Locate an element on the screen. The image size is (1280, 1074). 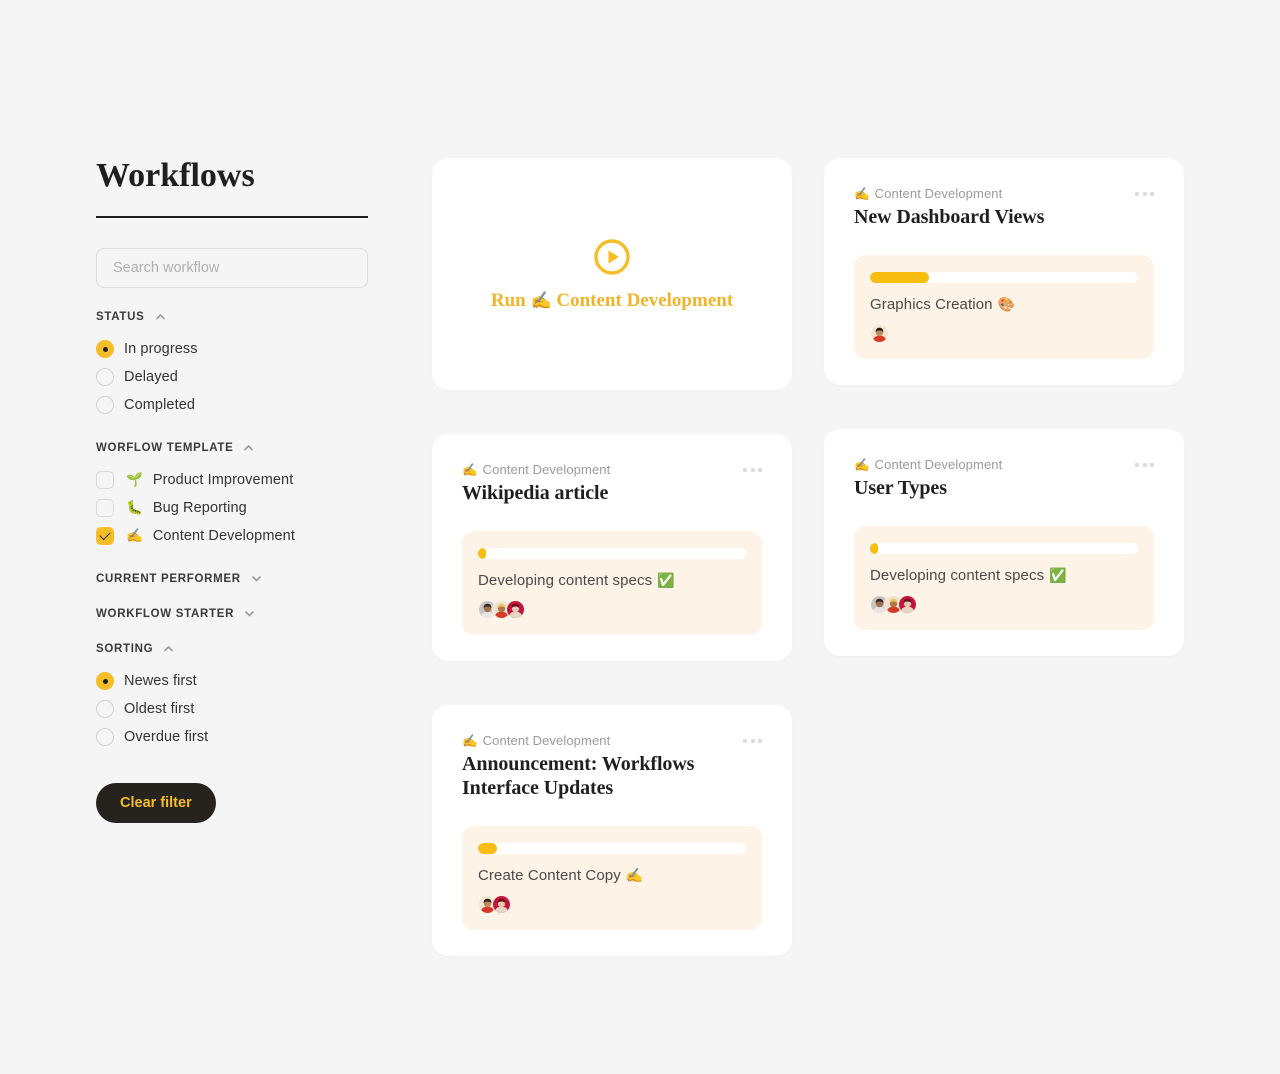
radio-option-in-progress: In progress is located at coordinates (232, 349).